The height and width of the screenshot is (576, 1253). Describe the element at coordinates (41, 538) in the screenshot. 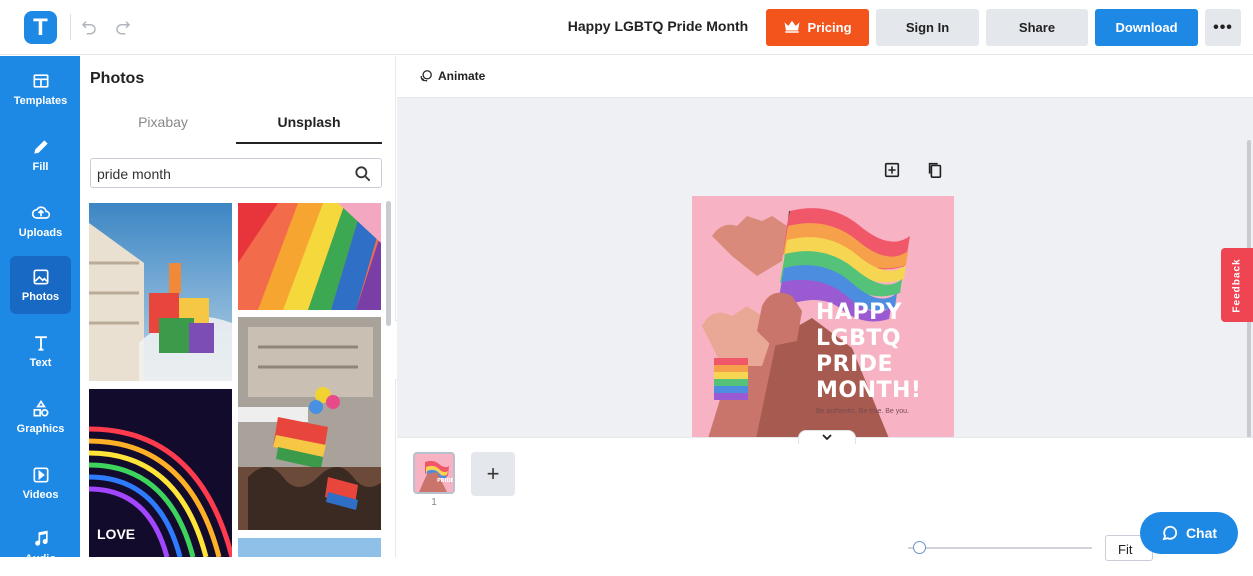

I see `music-icon` at that location.